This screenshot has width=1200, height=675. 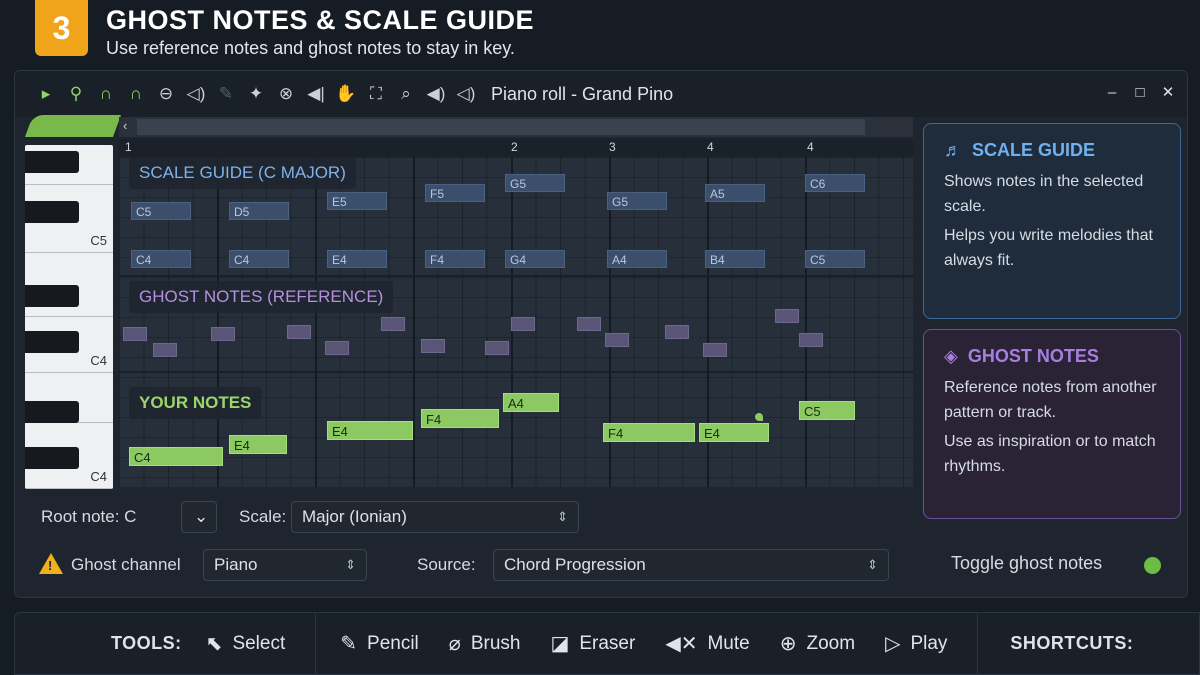 I want to click on horizontal-scrollbar: ‹, so click(x=516, y=127).